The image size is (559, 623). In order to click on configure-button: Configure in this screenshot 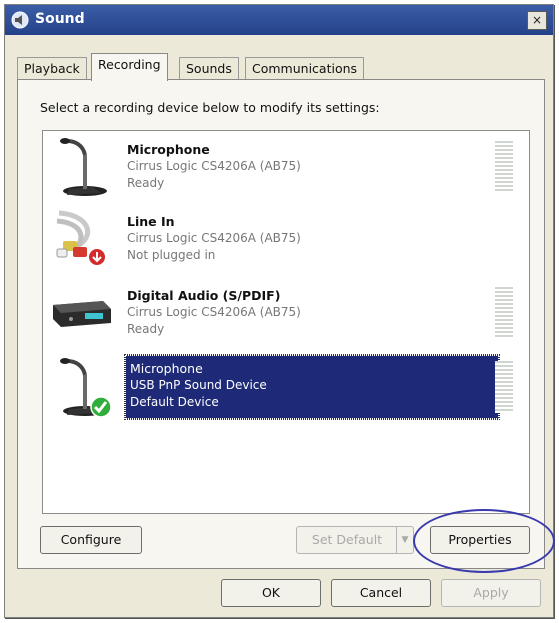, I will do `click(91, 540)`.